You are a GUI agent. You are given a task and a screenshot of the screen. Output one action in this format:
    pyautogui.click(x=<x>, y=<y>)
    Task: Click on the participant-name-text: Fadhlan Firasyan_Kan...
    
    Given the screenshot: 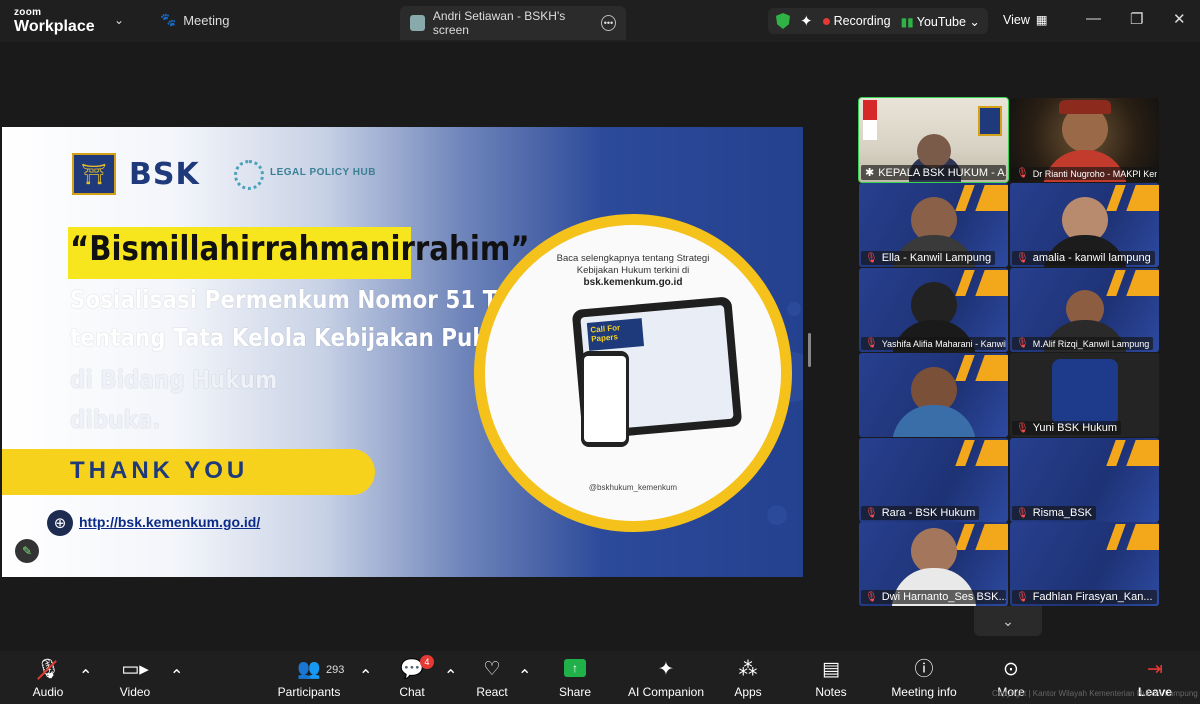 What is the action you would take?
    pyautogui.click(x=1092, y=597)
    